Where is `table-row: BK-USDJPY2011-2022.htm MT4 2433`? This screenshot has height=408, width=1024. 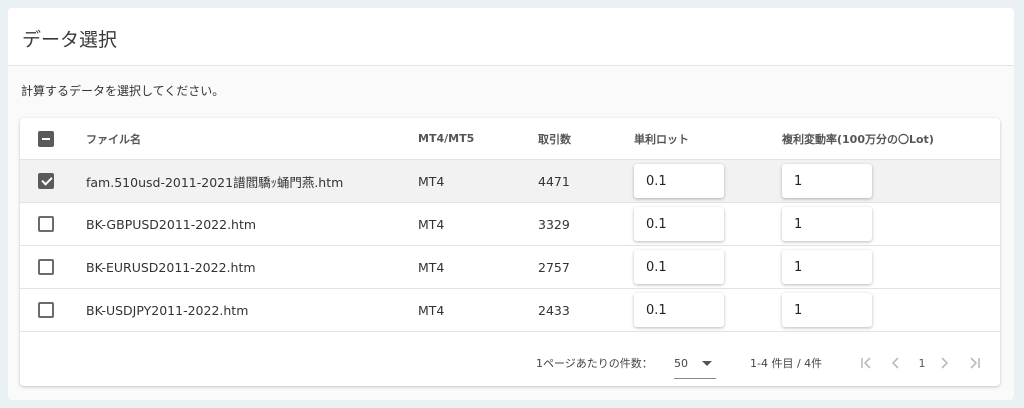 table-row: BK-USDJPY2011-2022.htm MT4 2433 is located at coordinates (510, 310).